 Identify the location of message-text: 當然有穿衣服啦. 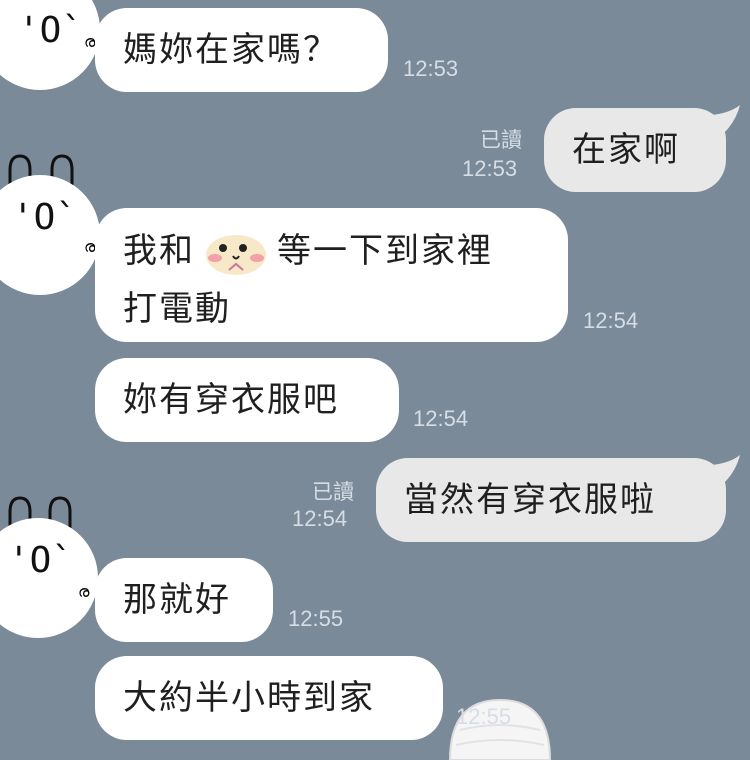
(530, 500).